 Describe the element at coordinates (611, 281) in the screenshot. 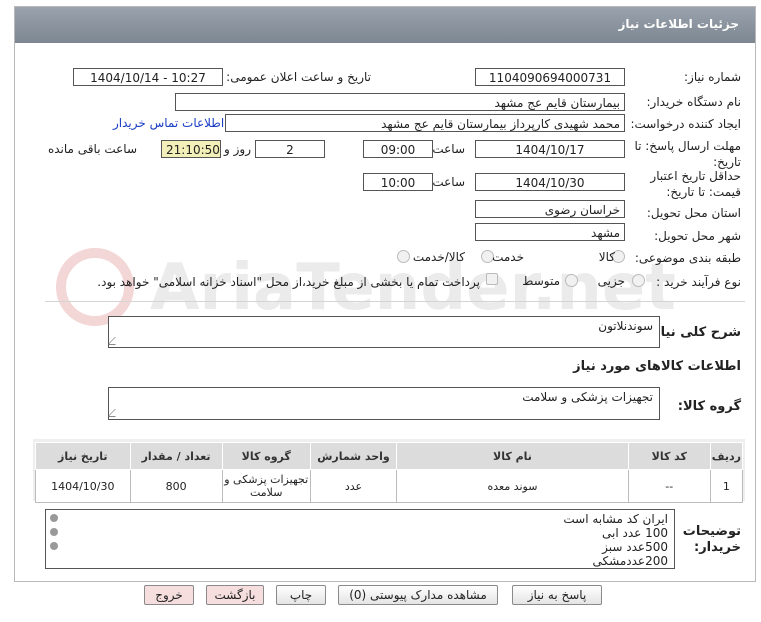

I see `process-option-minor: جزیی` at that location.